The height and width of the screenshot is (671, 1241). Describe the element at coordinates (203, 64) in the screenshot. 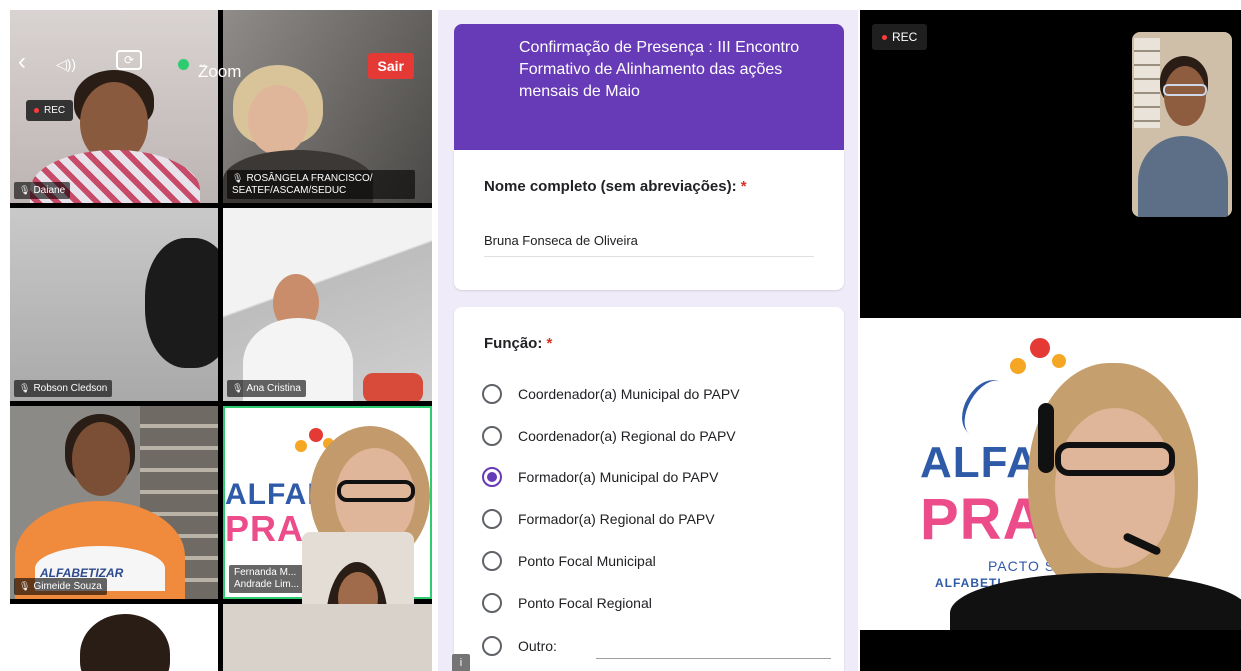

I see `chevron-down-icon: ⌄` at that location.